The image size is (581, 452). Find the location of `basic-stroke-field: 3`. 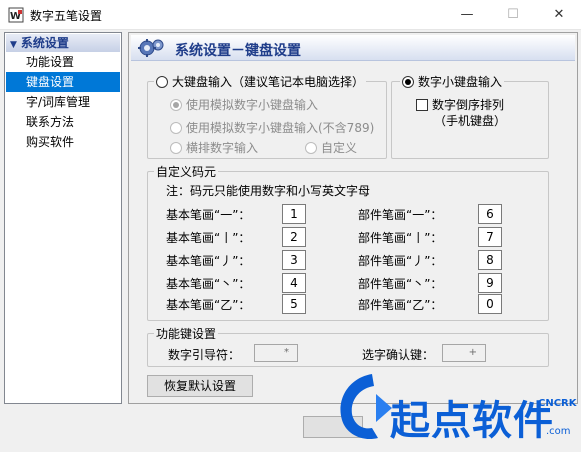

basic-stroke-field: 3 is located at coordinates (294, 260).